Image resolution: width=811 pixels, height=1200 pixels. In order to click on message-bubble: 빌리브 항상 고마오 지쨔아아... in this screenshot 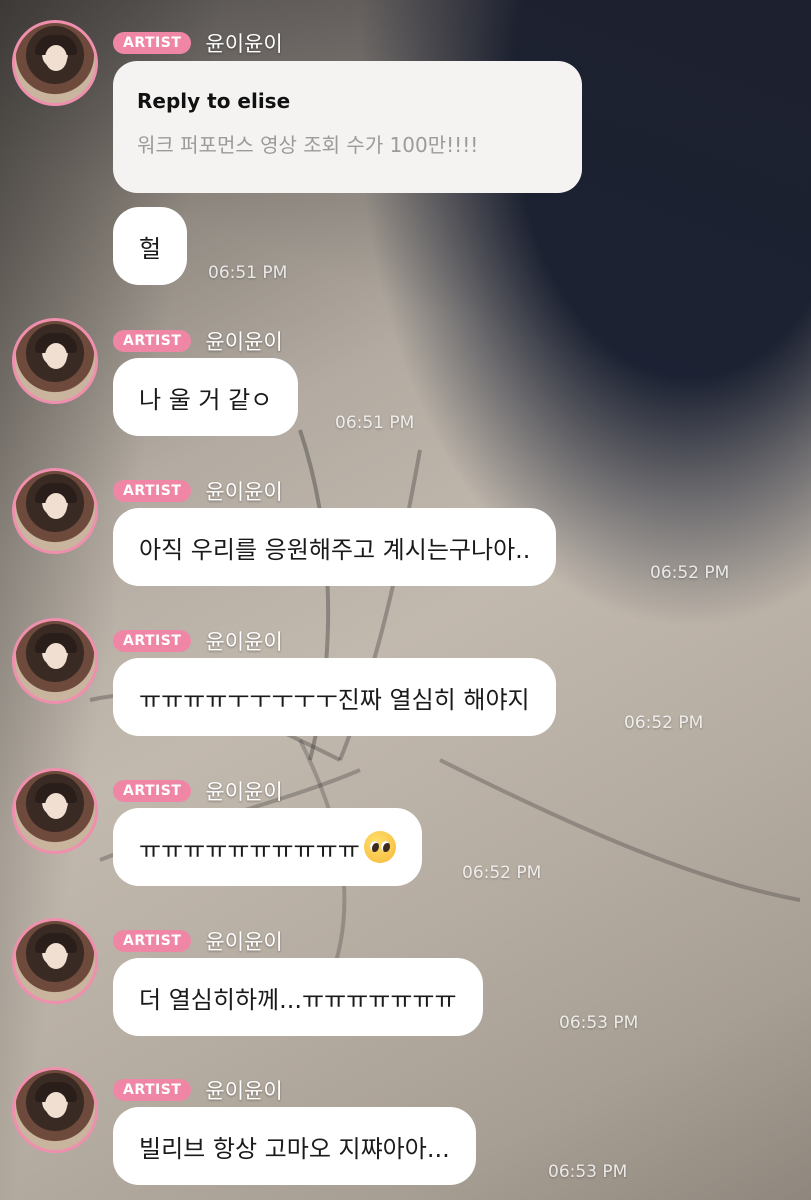, I will do `click(294, 1146)`.